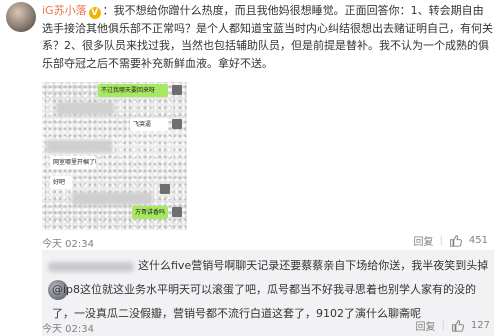 This screenshot has width=499, height=336. Describe the element at coordinates (149, 124) in the screenshot. I see `chat-bubble: 飞哭逼` at that location.